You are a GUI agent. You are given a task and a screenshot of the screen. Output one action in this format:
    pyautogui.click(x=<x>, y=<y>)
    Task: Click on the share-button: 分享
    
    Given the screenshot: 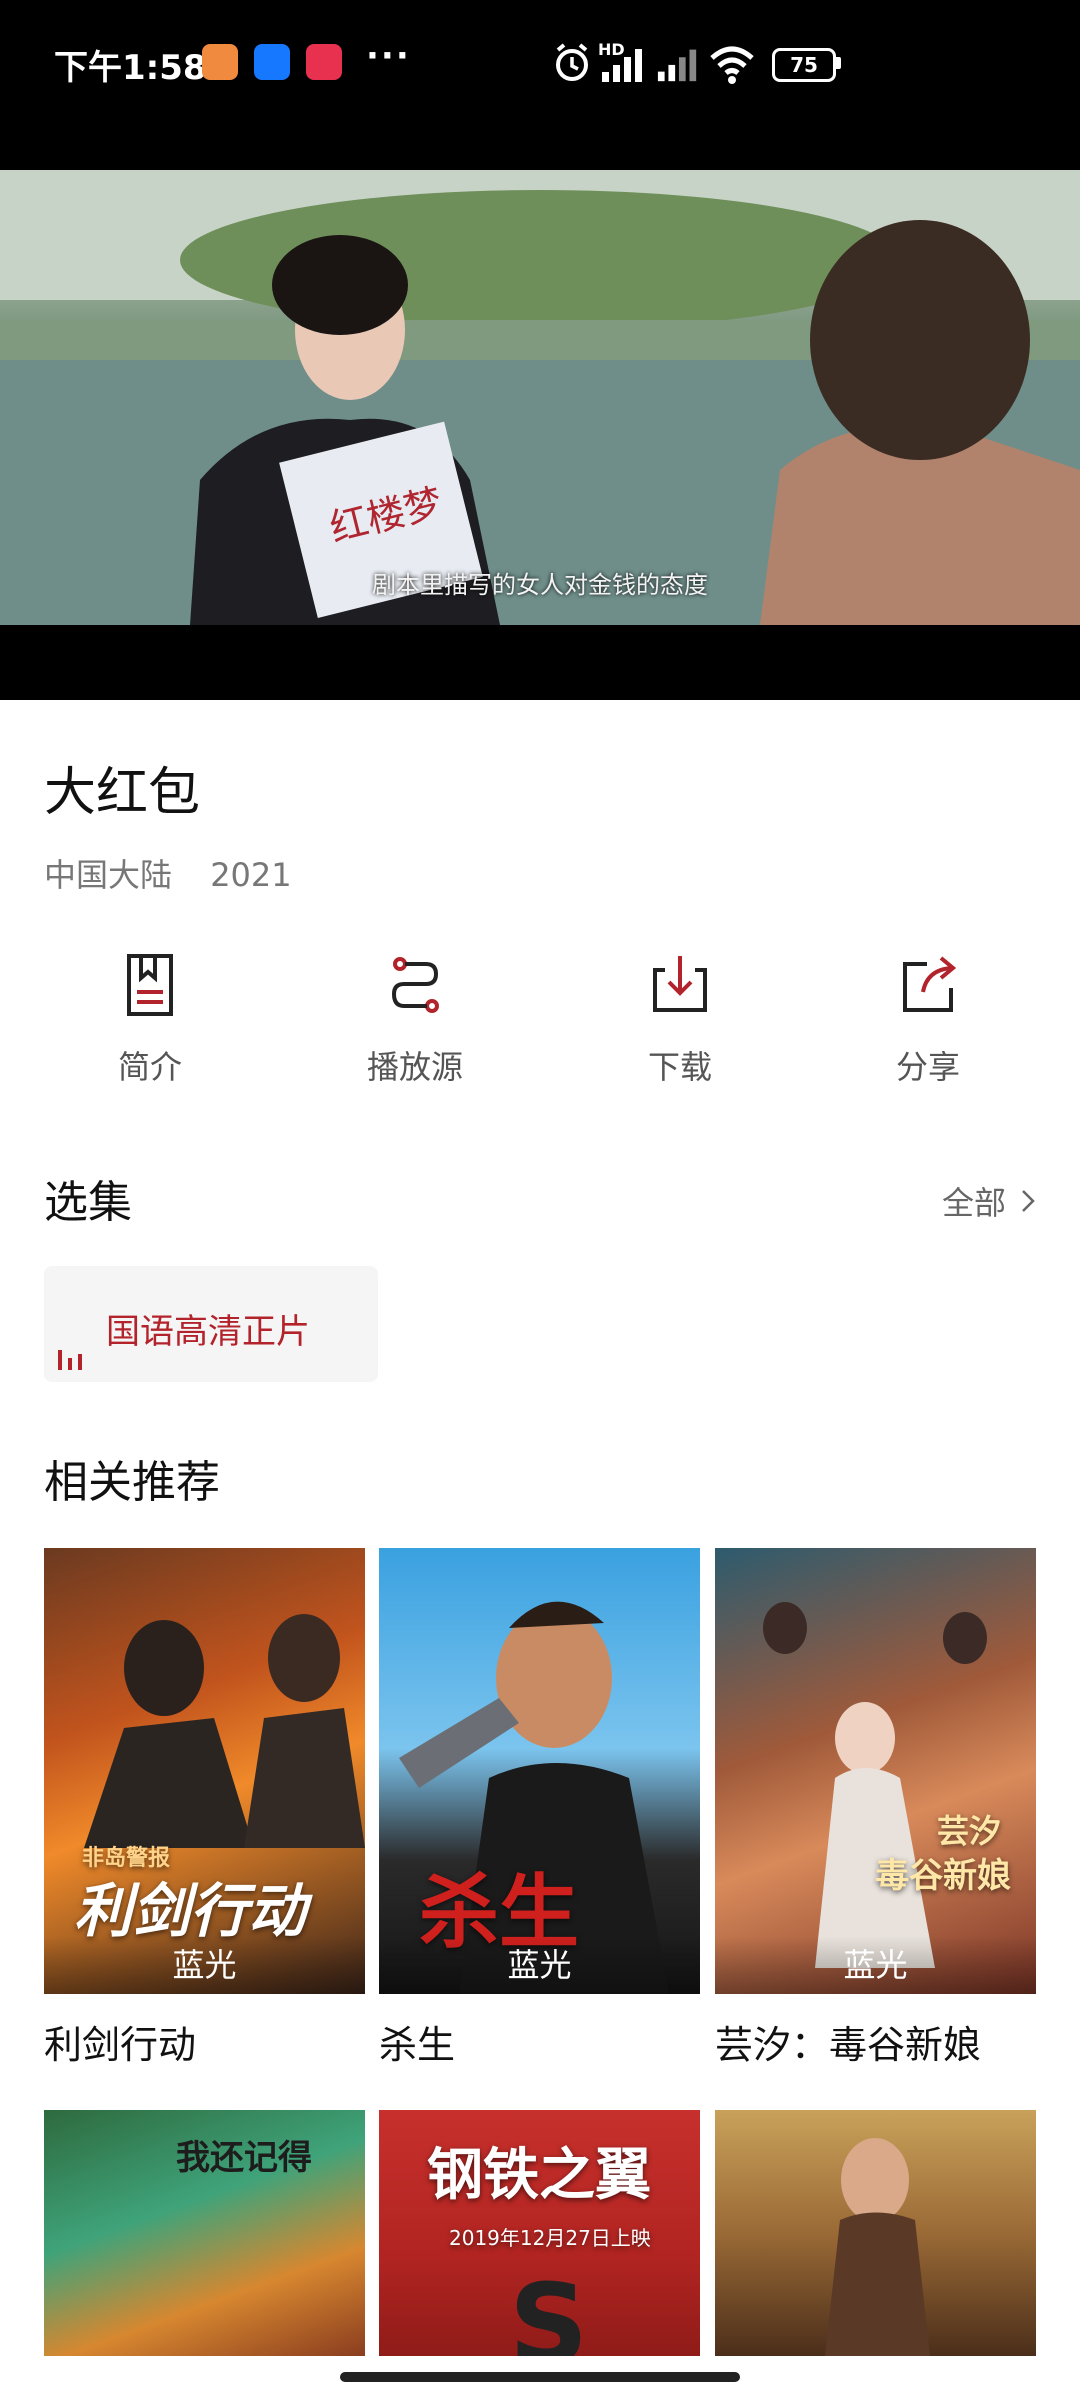 What is the action you would take?
    pyautogui.click(x=928, y=1019)
    